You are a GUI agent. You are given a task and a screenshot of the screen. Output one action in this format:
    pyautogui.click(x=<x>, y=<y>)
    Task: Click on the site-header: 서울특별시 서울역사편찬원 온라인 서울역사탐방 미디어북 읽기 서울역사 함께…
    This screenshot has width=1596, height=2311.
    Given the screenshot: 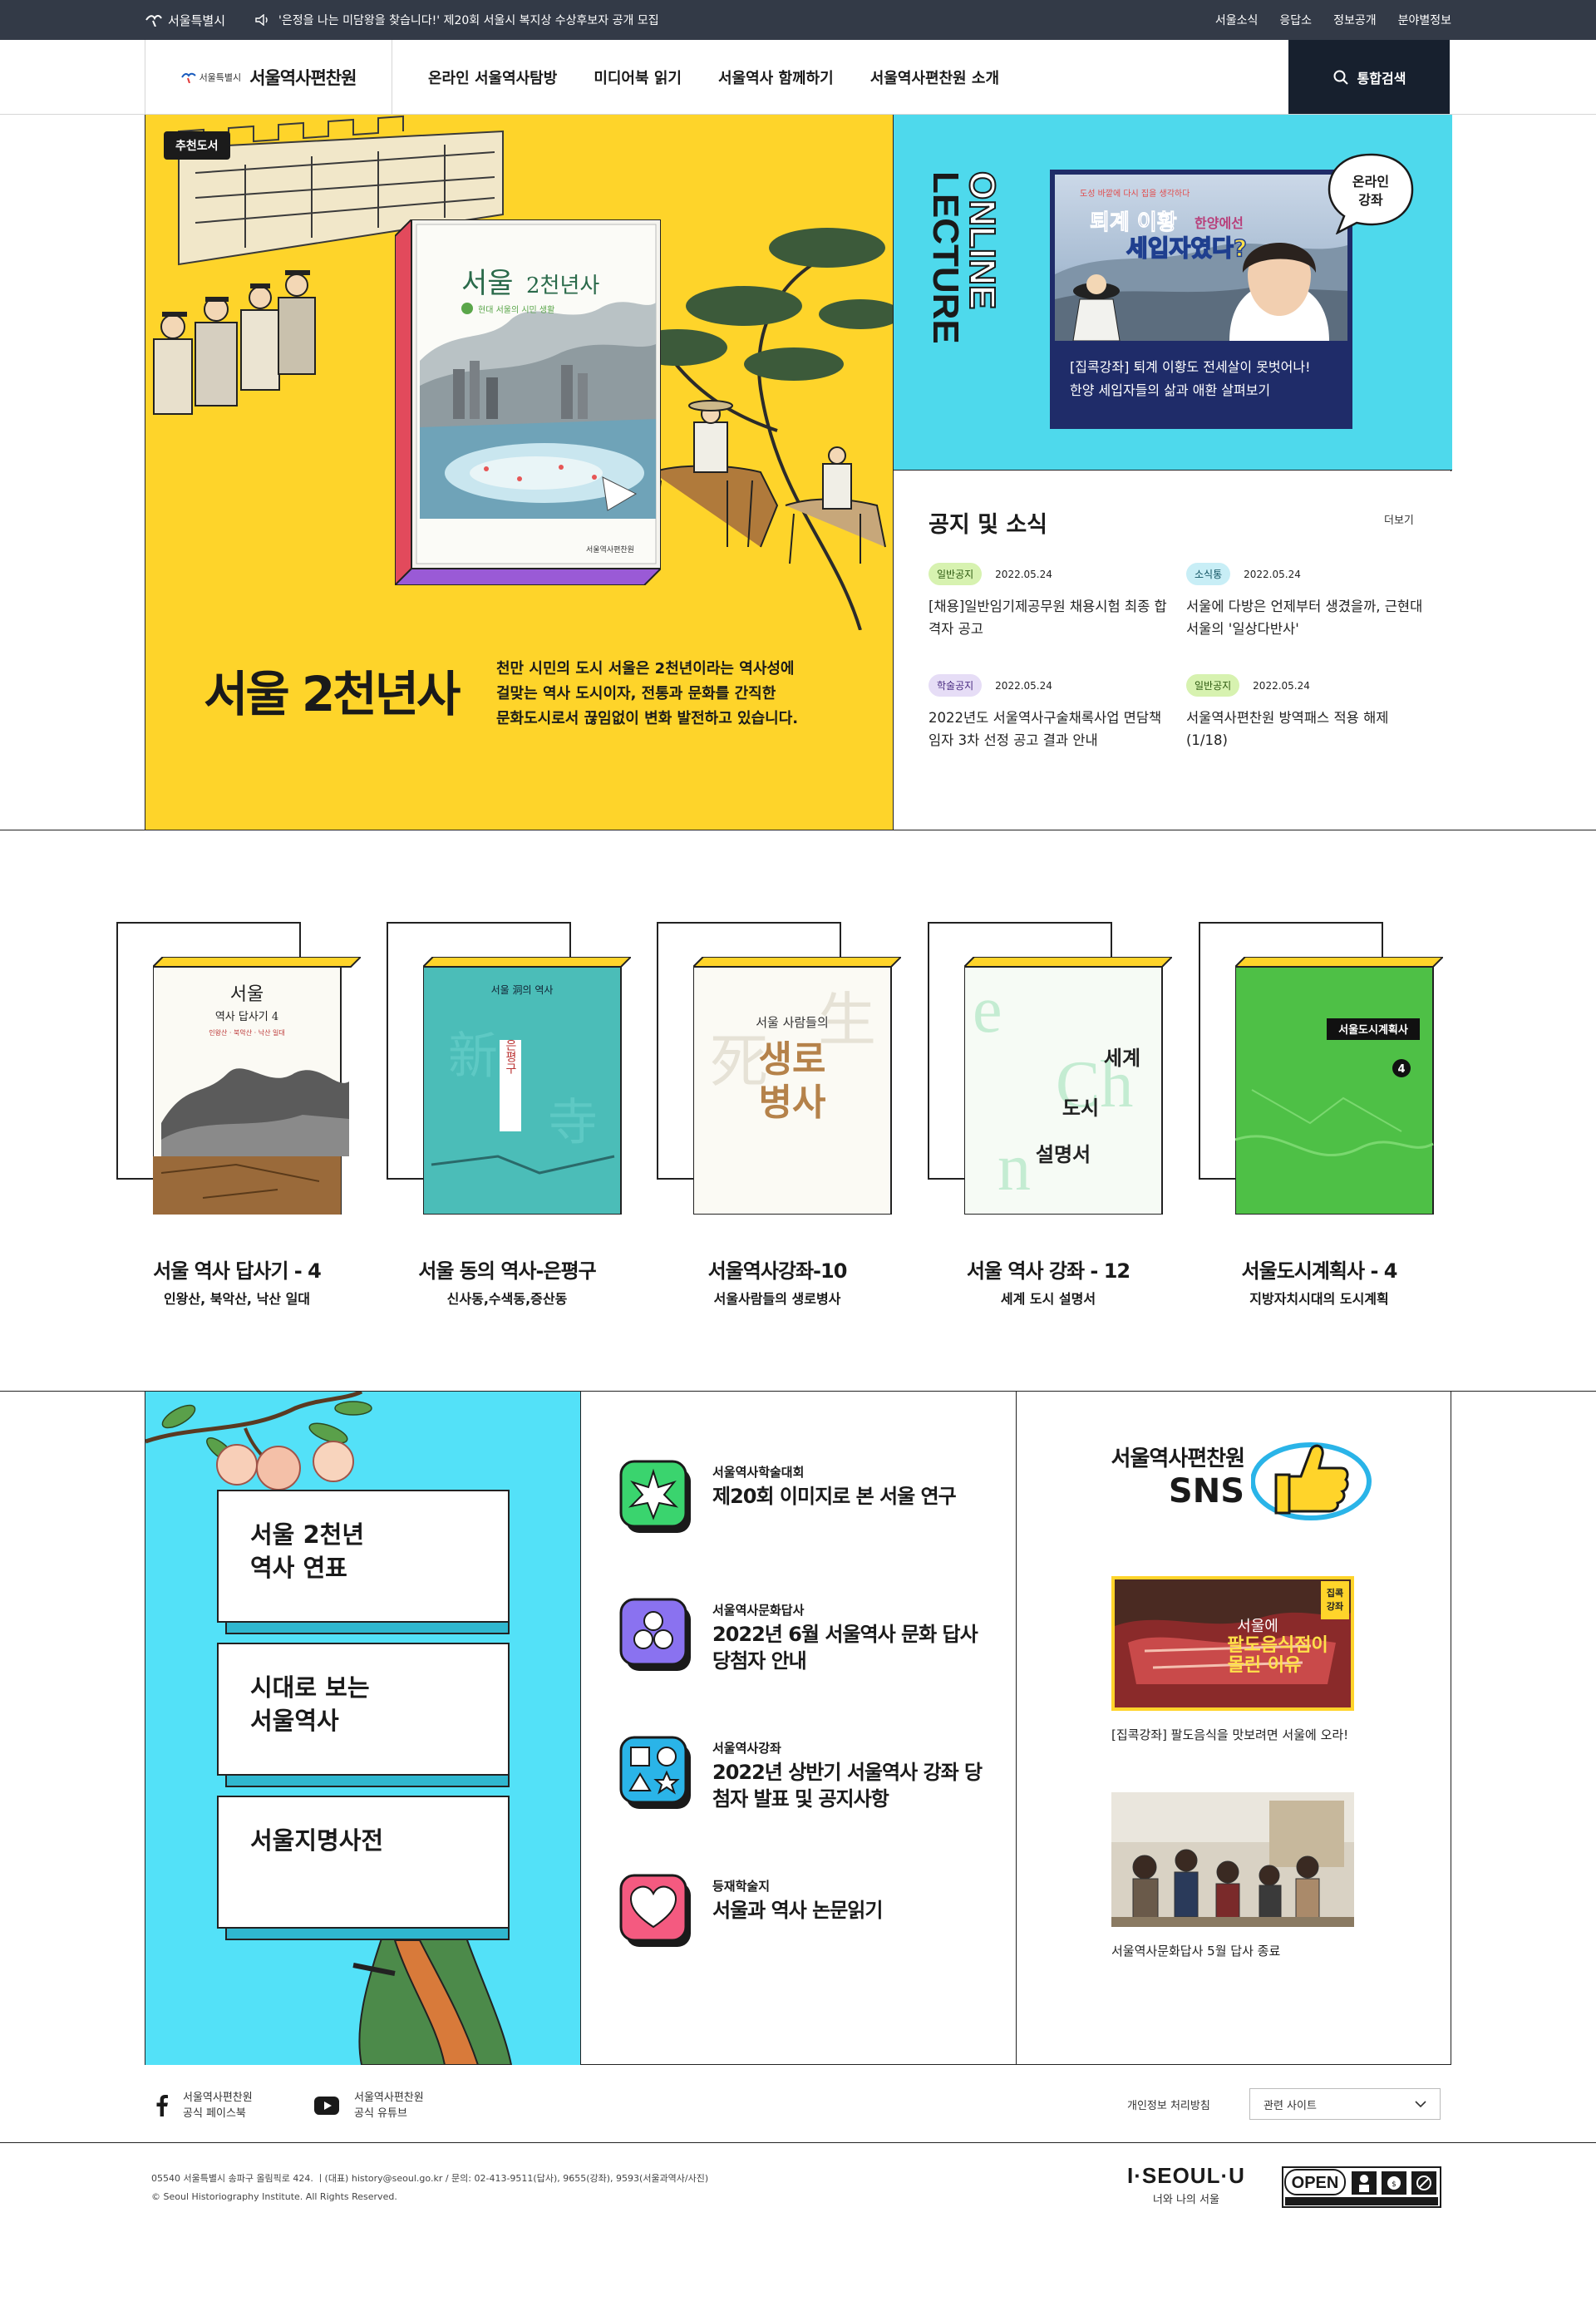 What is the action you would take?
    pyautogui.click(x=798, y=78)
    